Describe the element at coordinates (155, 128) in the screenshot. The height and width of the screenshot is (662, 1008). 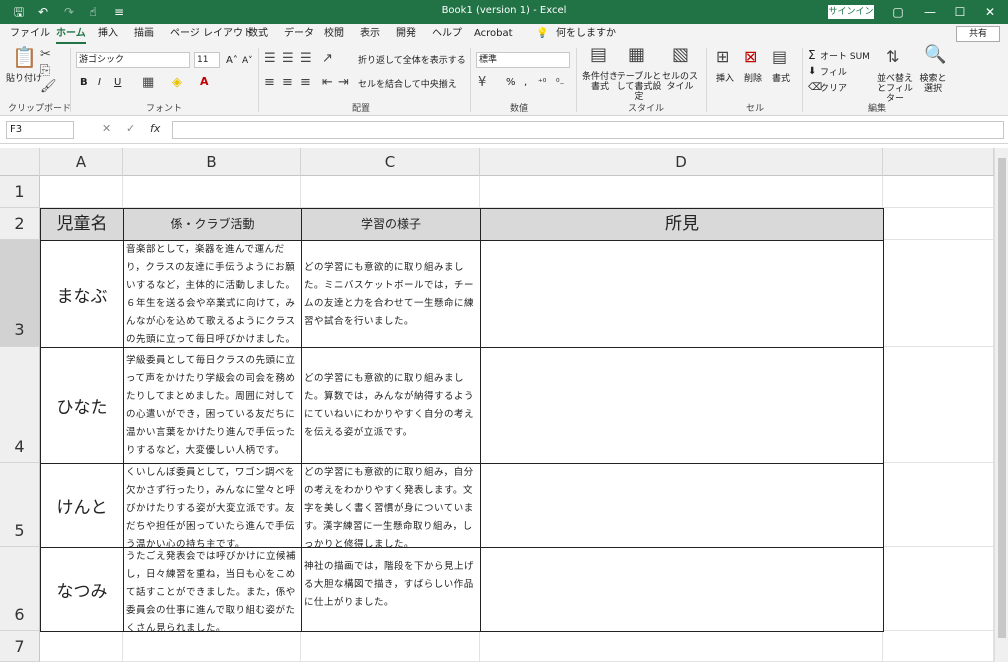
I see `insert-function-icon: fx` at that location.